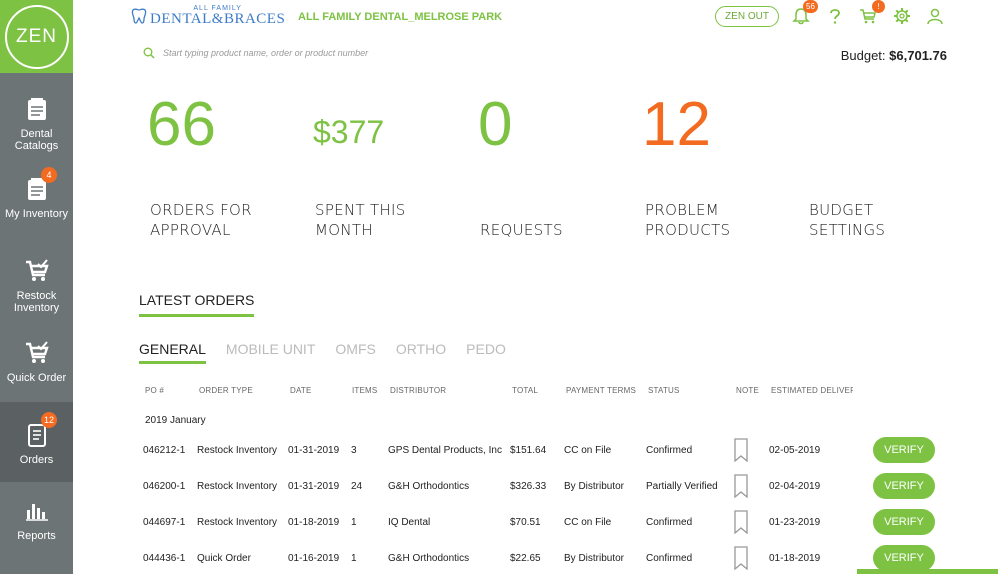  What do you see at coordinates (164, 558) in the screenshot?
I see `po-number: 044436-1` at bounding box center [164, 558].